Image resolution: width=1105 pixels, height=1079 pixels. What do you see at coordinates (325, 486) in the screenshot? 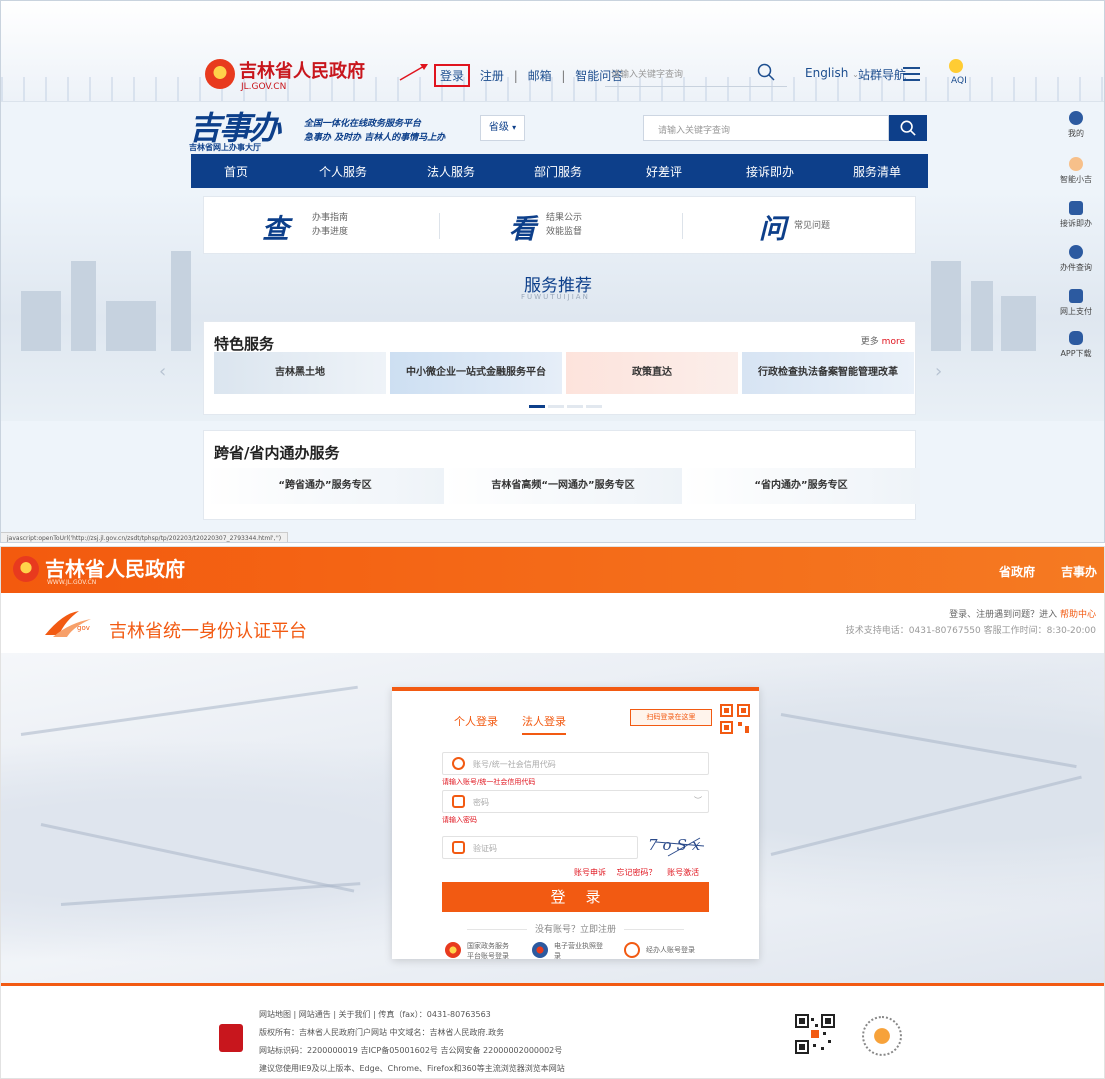
I see `cross-province-zone: “跨省通办”服务专区` at bounding box center [325, 486].